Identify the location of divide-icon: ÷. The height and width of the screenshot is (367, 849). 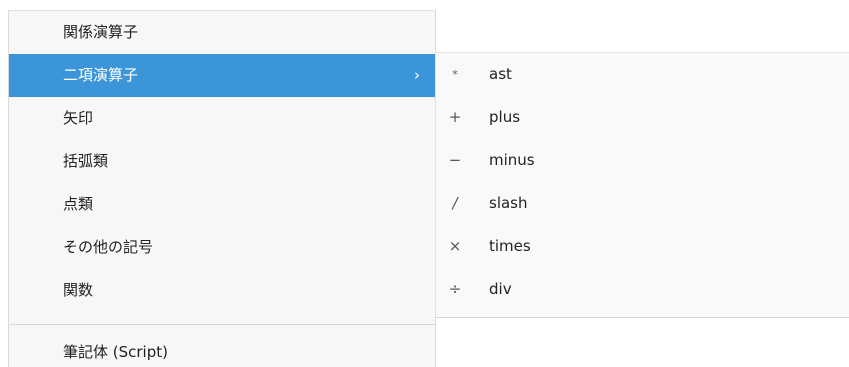
(455, 289).